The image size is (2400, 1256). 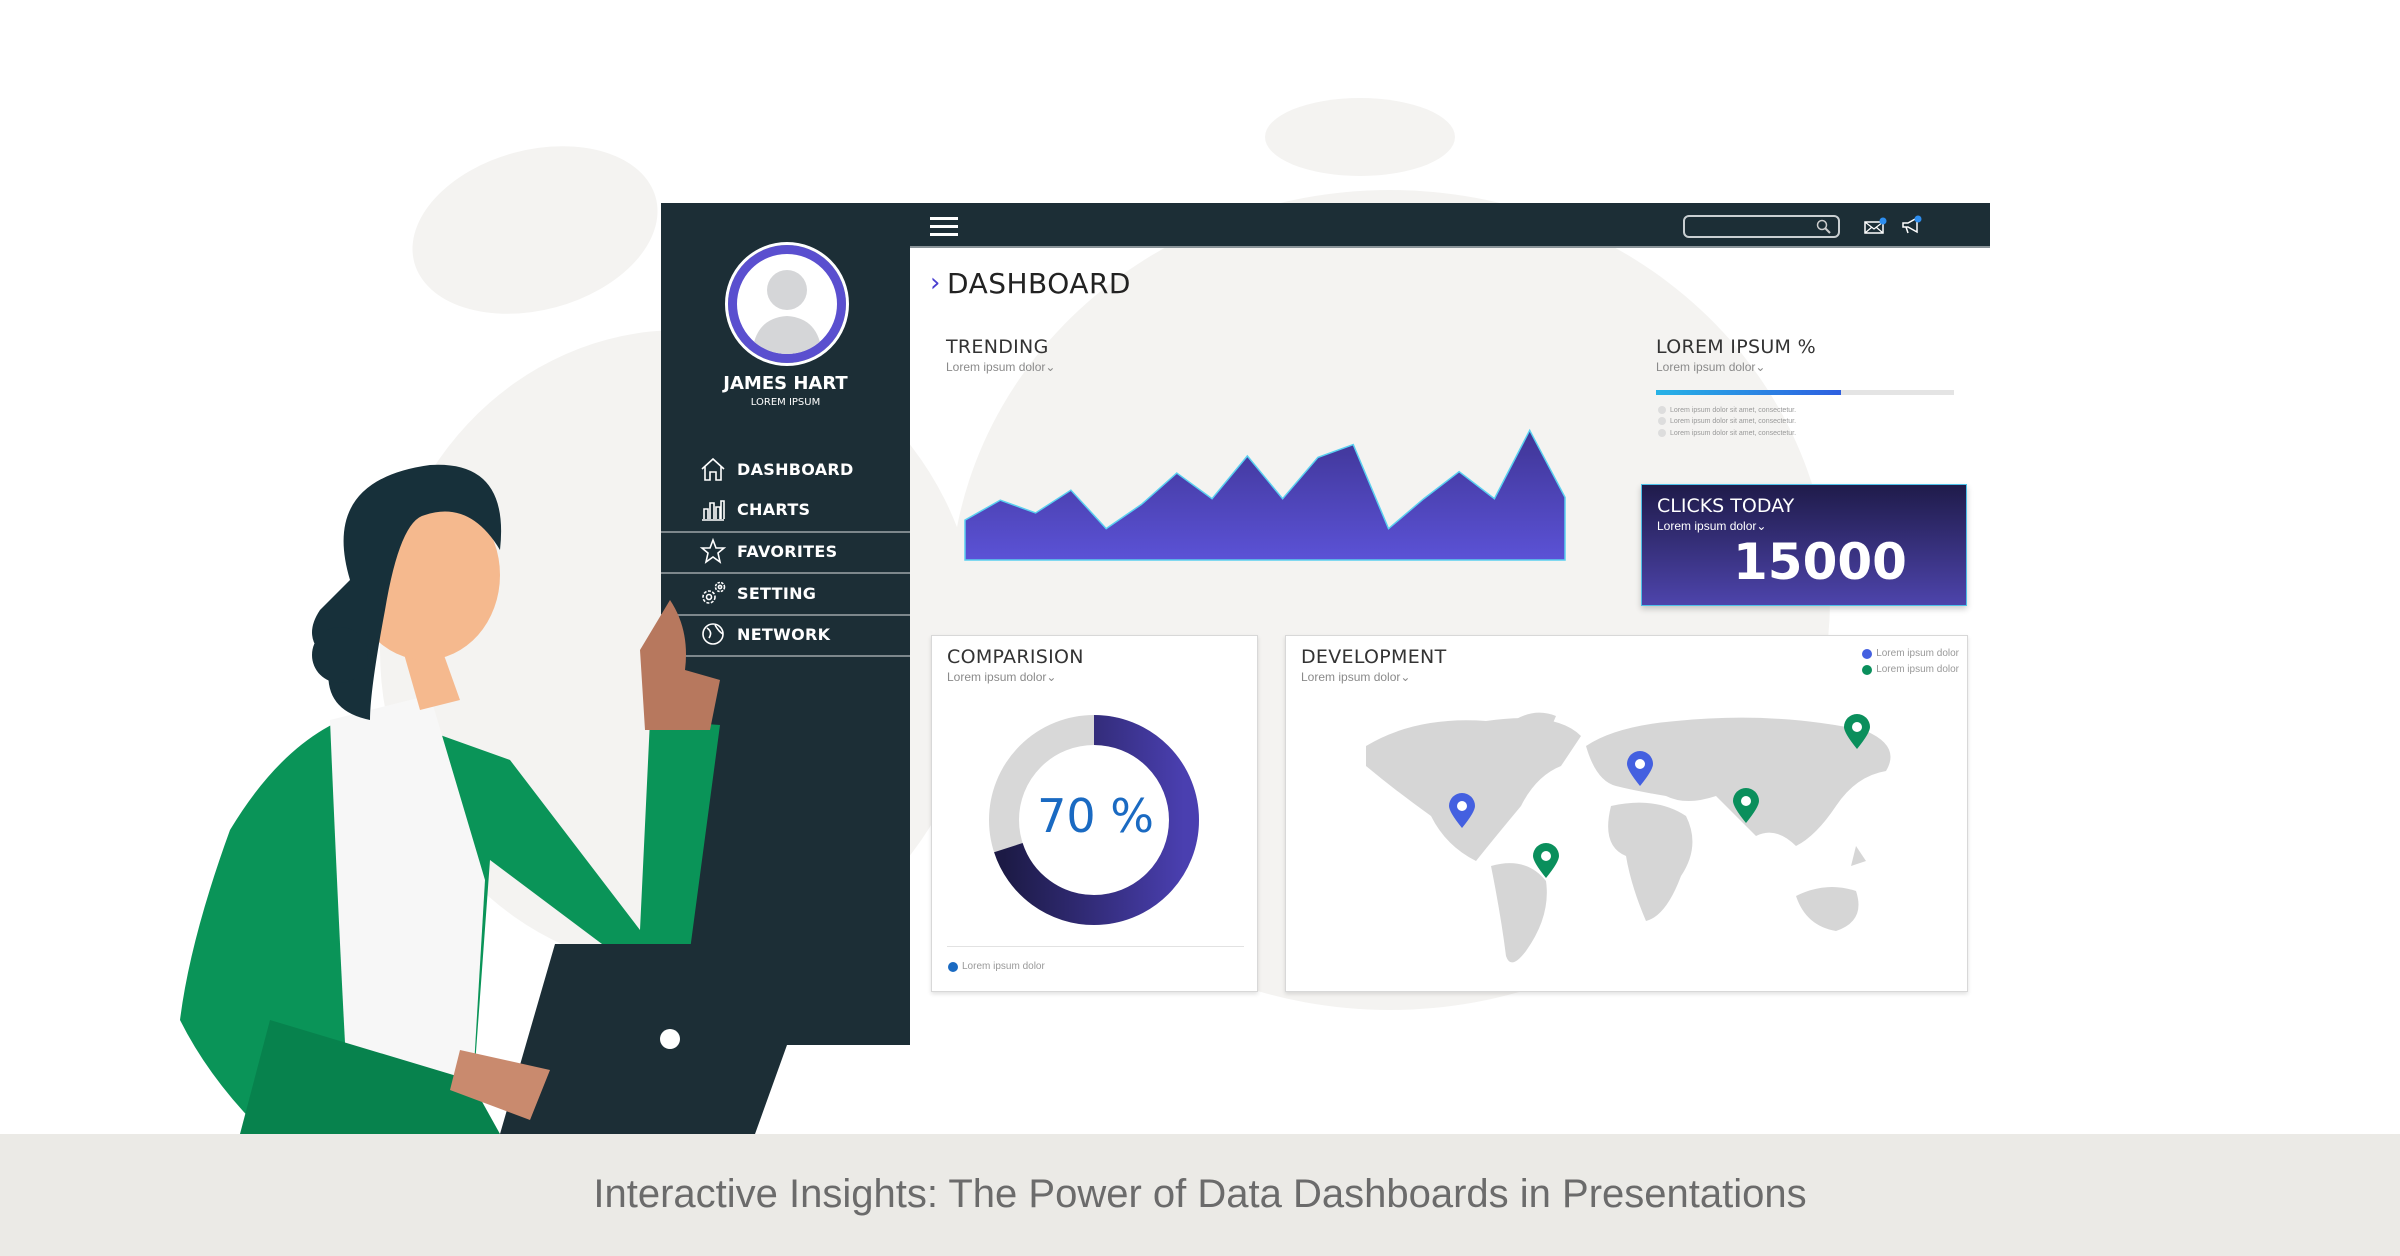 I want to click on progress-title: LOREM IPSUM %, so click(x=1736, y=347).